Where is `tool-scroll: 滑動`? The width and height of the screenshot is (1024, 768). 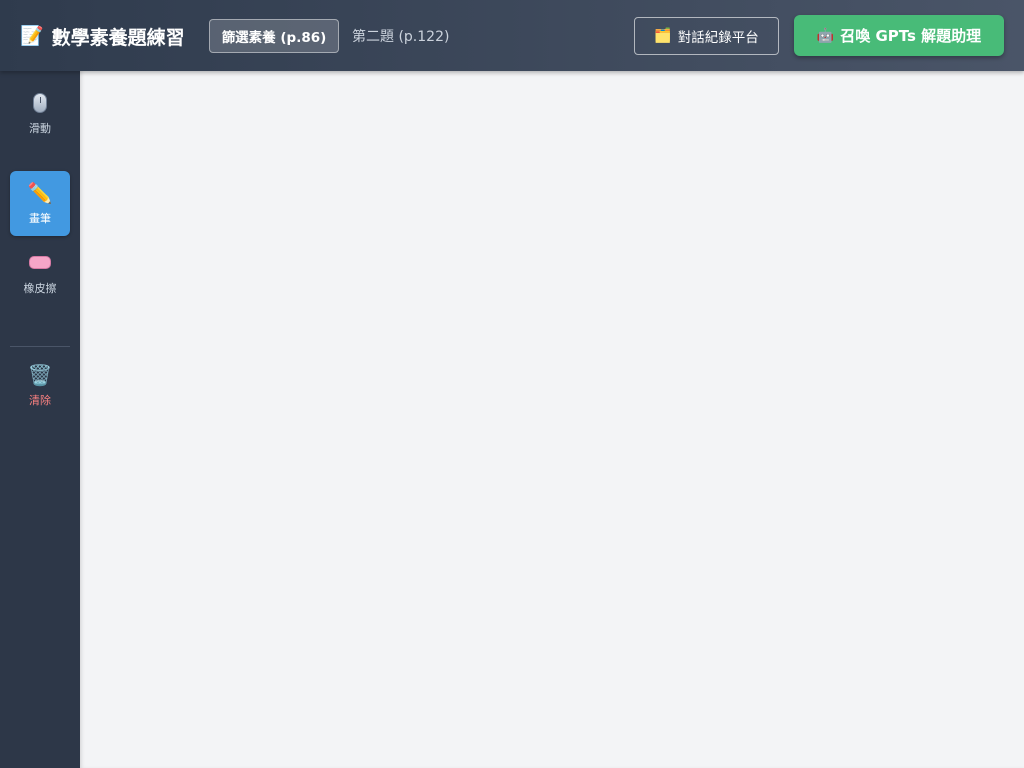 tool-scroll: 滑動 is located at coordinates (40, 113).